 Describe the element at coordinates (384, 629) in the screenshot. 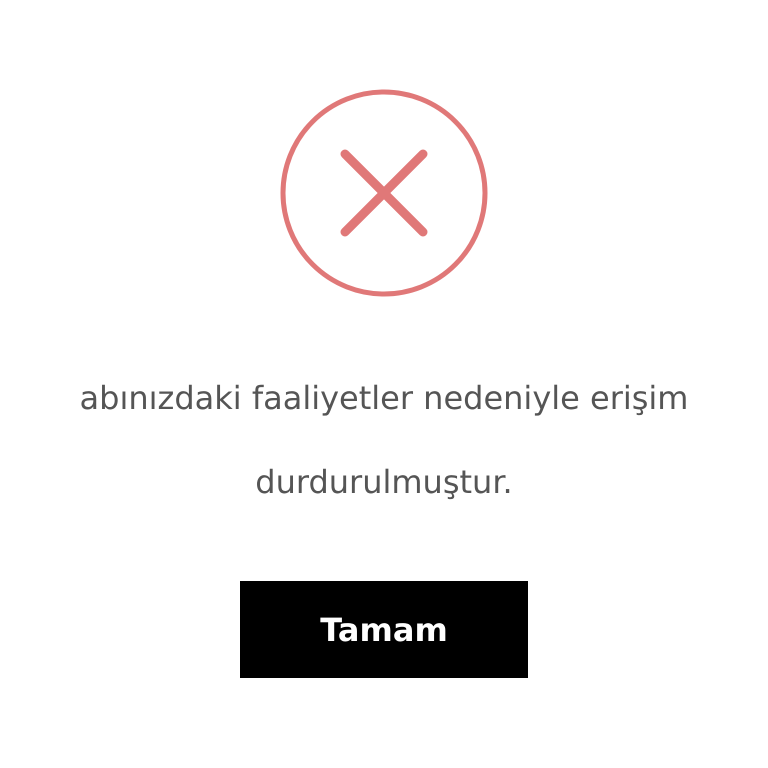

I see `ok-button: Tamam` at that location.